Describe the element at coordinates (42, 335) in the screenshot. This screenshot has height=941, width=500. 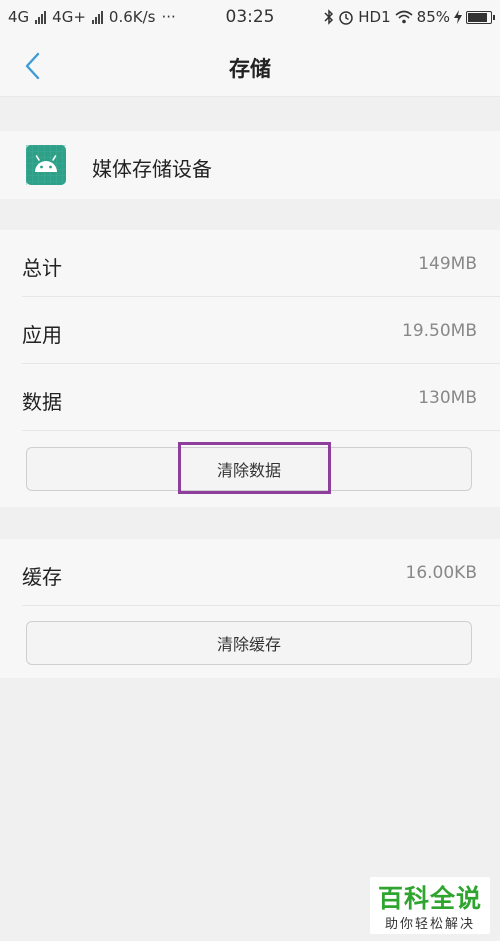
I see `row-label: 应用` at that location.